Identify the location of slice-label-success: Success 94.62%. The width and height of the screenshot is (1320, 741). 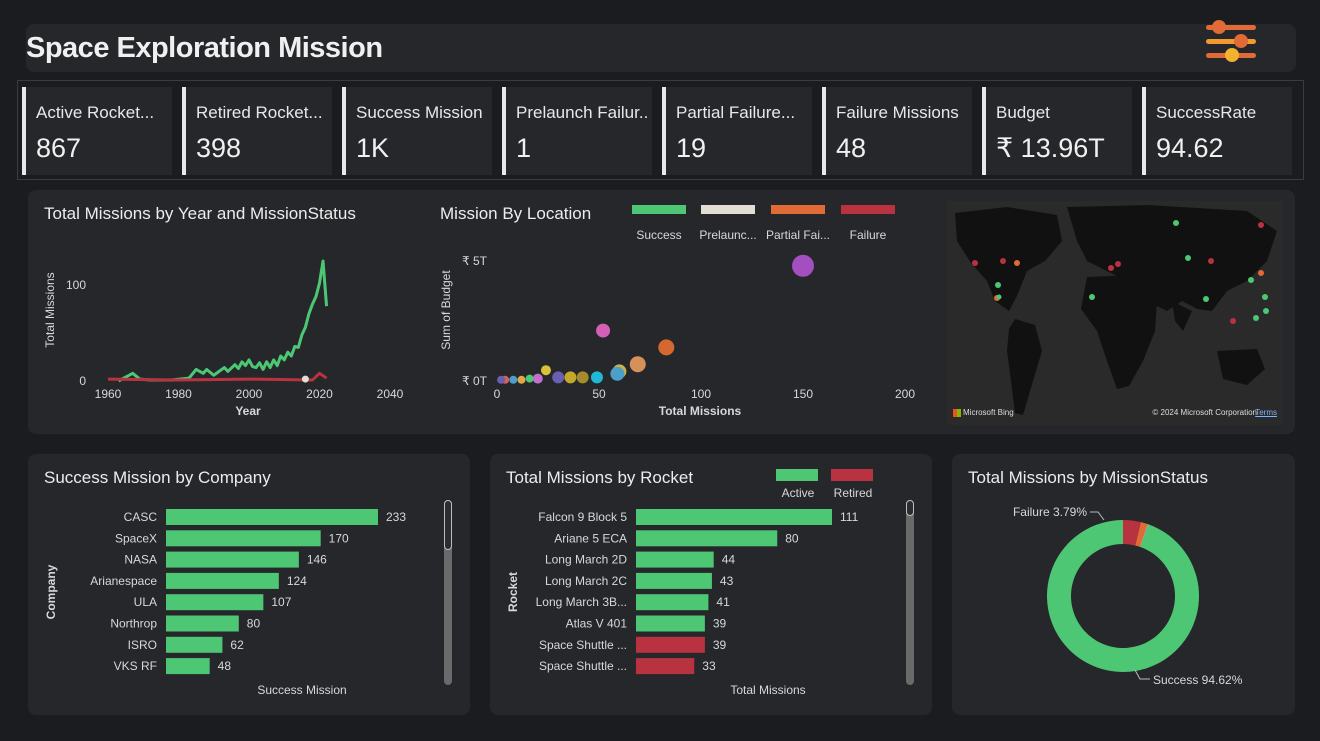
(1198, 680).